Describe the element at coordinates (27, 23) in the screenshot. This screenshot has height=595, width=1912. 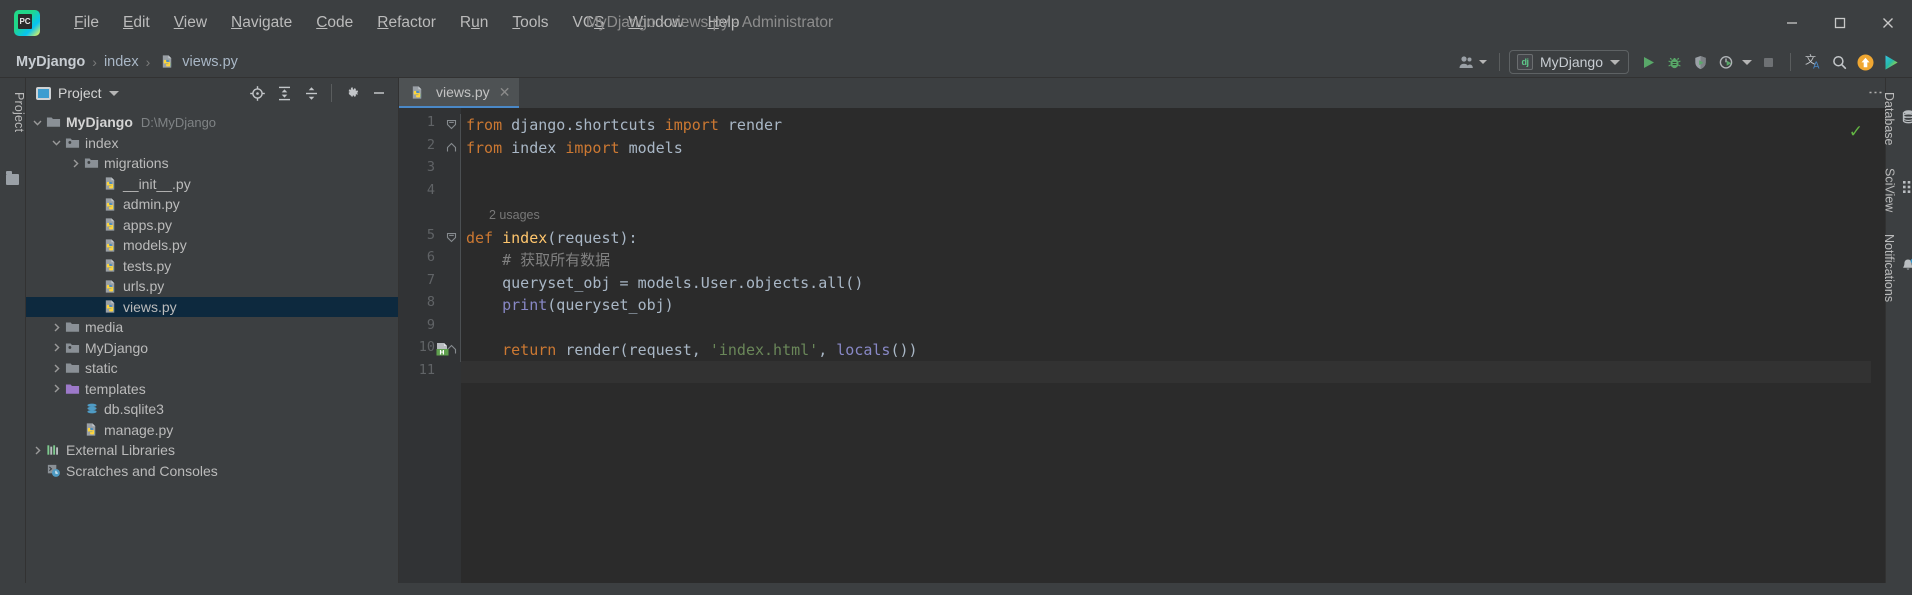
I see `pycharm-logo-icon` at that location.